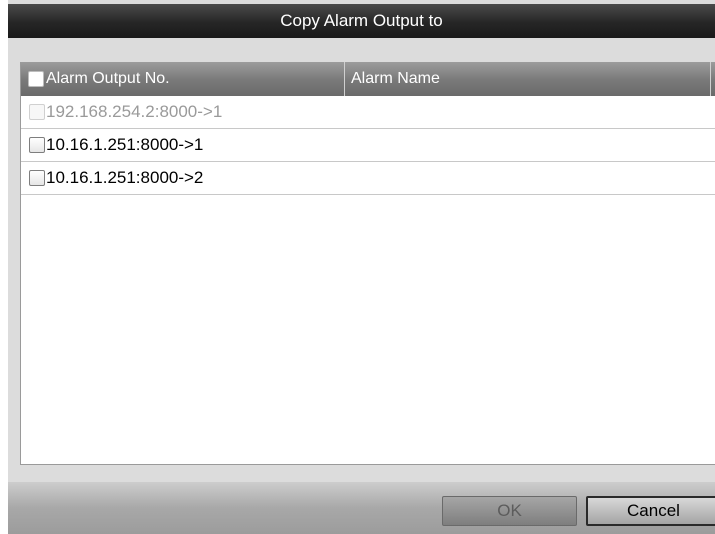 The image size is (715, 534). Describe the element at coordinates (368, 145) in the screenshot. I see `table-row: 10.16.1.251:8000->1` at that location.